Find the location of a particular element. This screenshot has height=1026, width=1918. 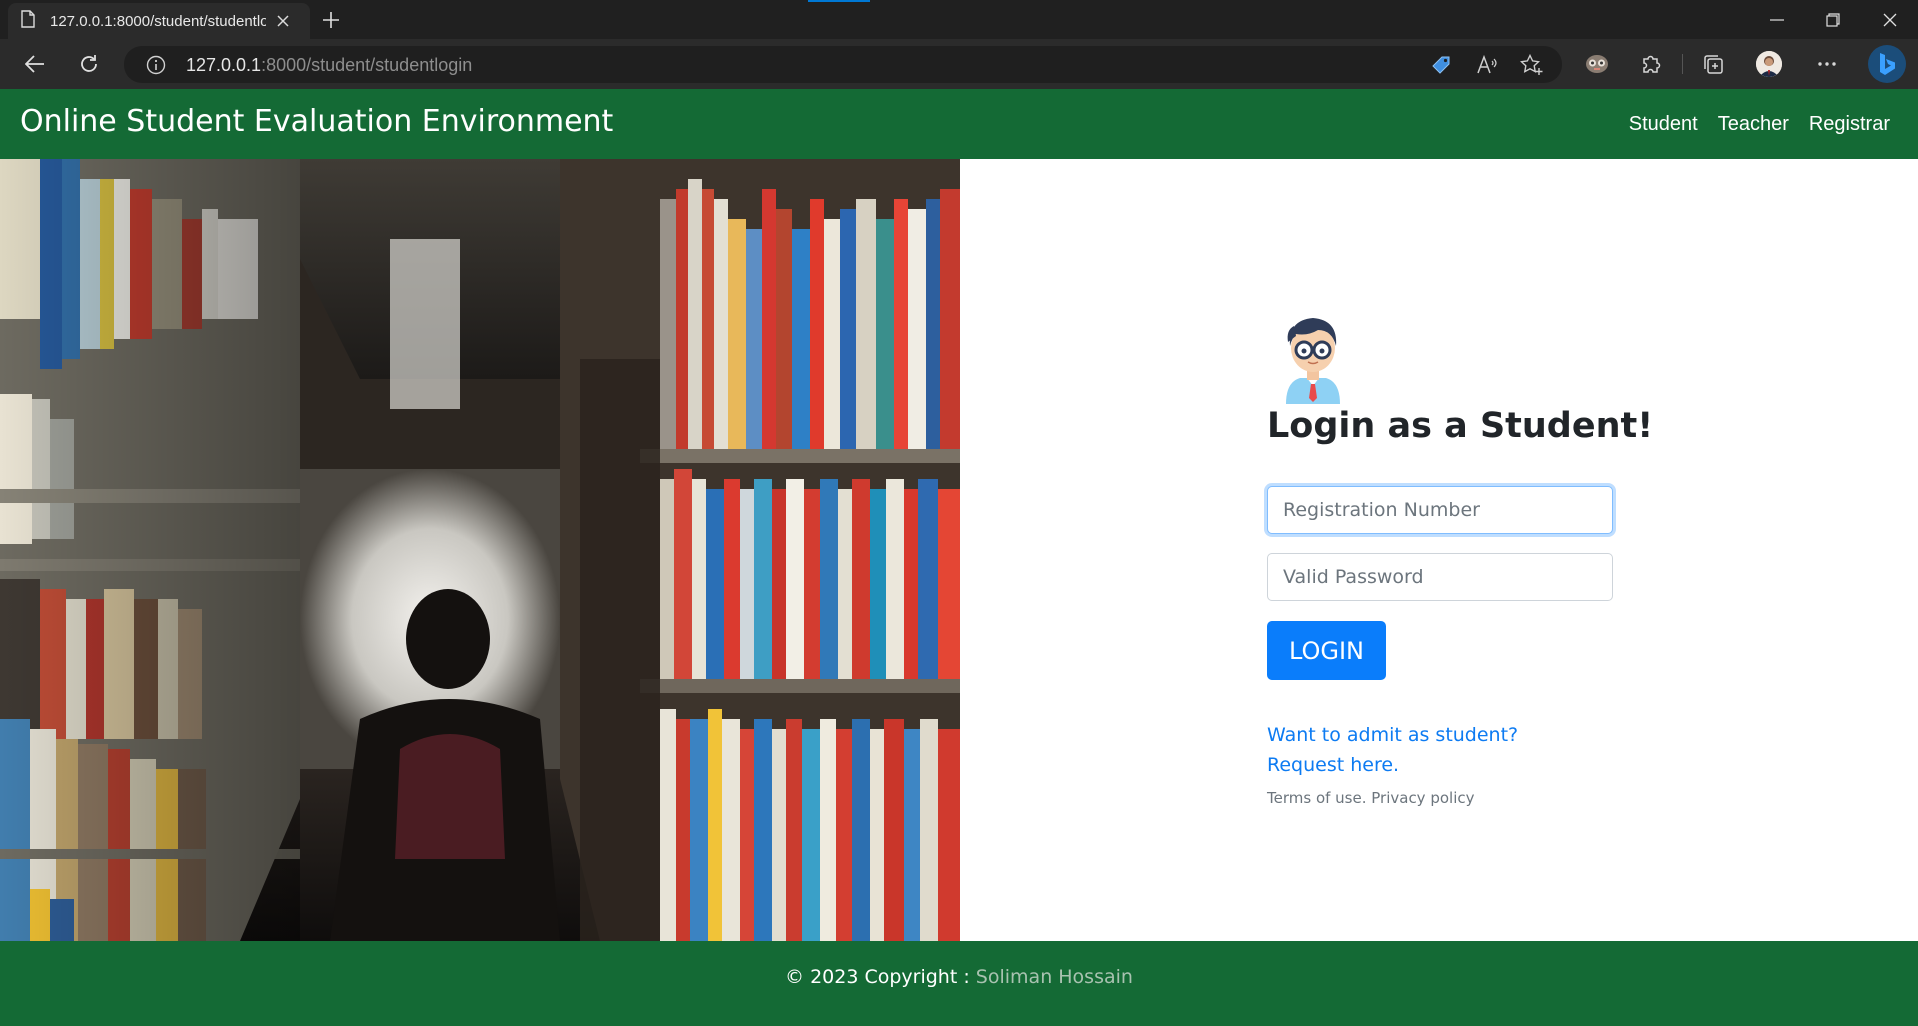

window-accent is located at coordinates (839, 1).